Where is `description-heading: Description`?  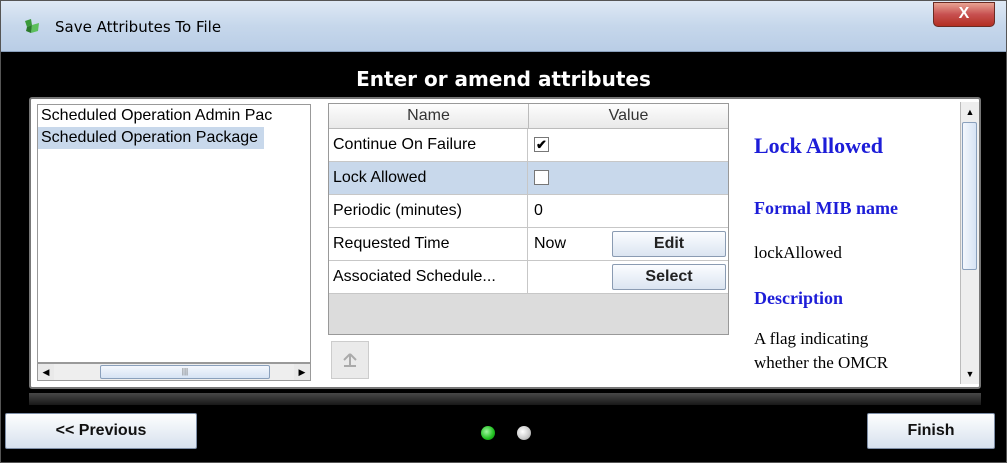
description-heading: Description is located at coordinates (798, 298).